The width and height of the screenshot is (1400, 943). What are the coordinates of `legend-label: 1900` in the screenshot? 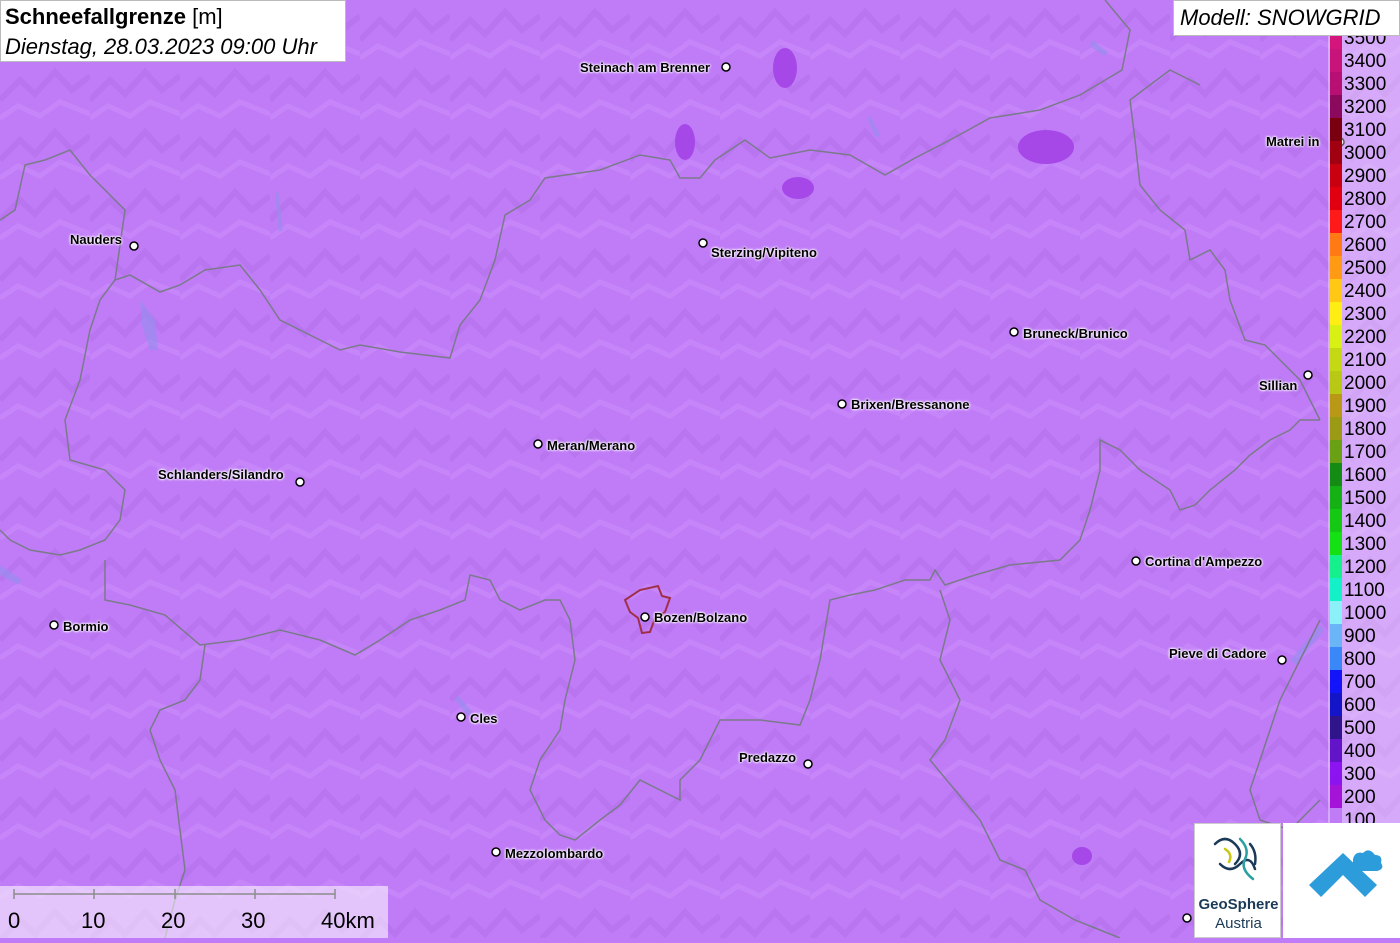 It's located at (1365, 406).